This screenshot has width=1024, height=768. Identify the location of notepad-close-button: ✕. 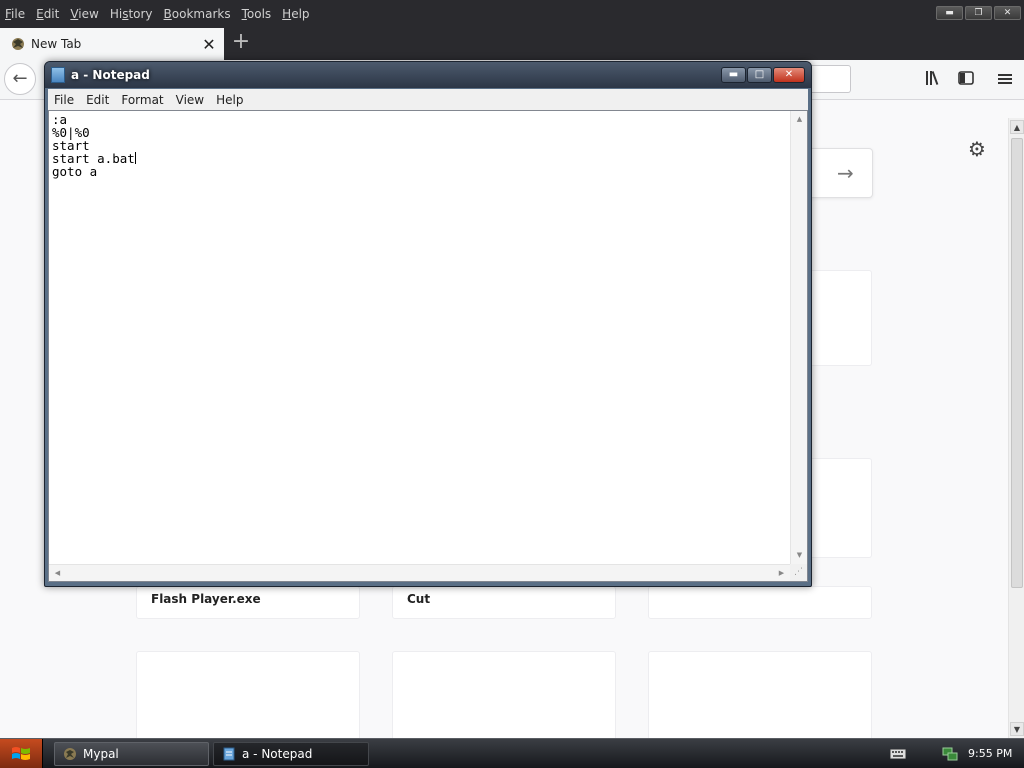
(789, 75).